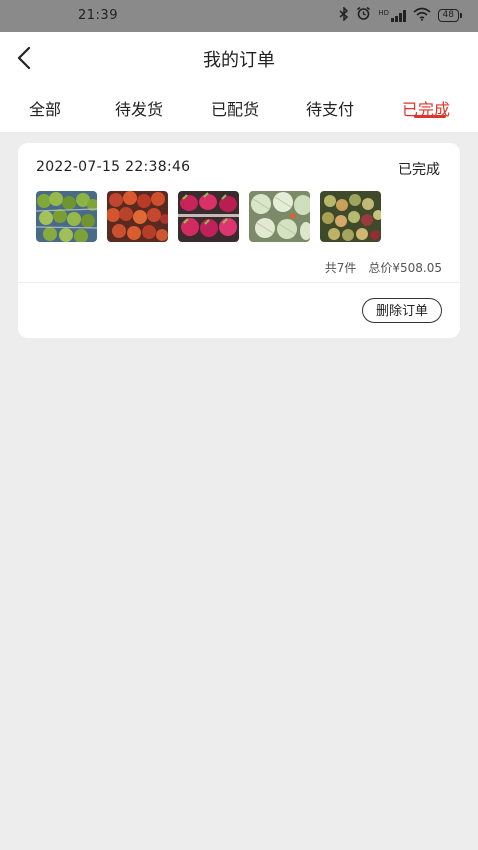 The image size is (478, 850). What do you see at coordinates (340, 268) in the screenshot?
I see `item-count: 共7件` at bounding box center [340, 268].